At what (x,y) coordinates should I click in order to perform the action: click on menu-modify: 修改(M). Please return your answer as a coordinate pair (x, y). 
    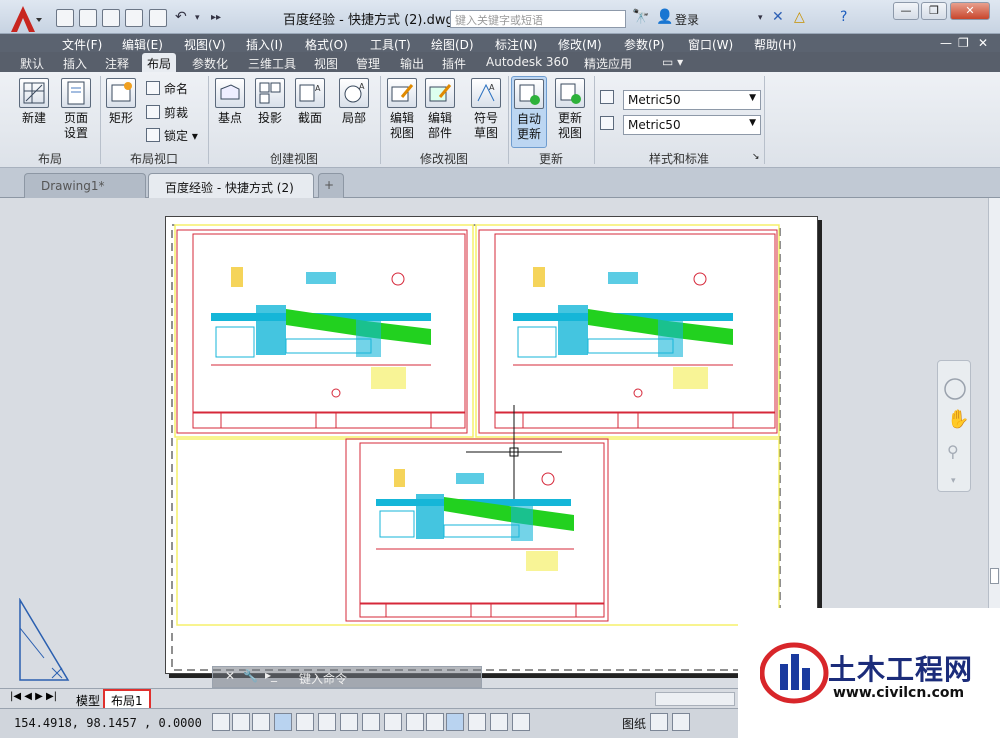
    Looking at the image, I should click on (580, 44).